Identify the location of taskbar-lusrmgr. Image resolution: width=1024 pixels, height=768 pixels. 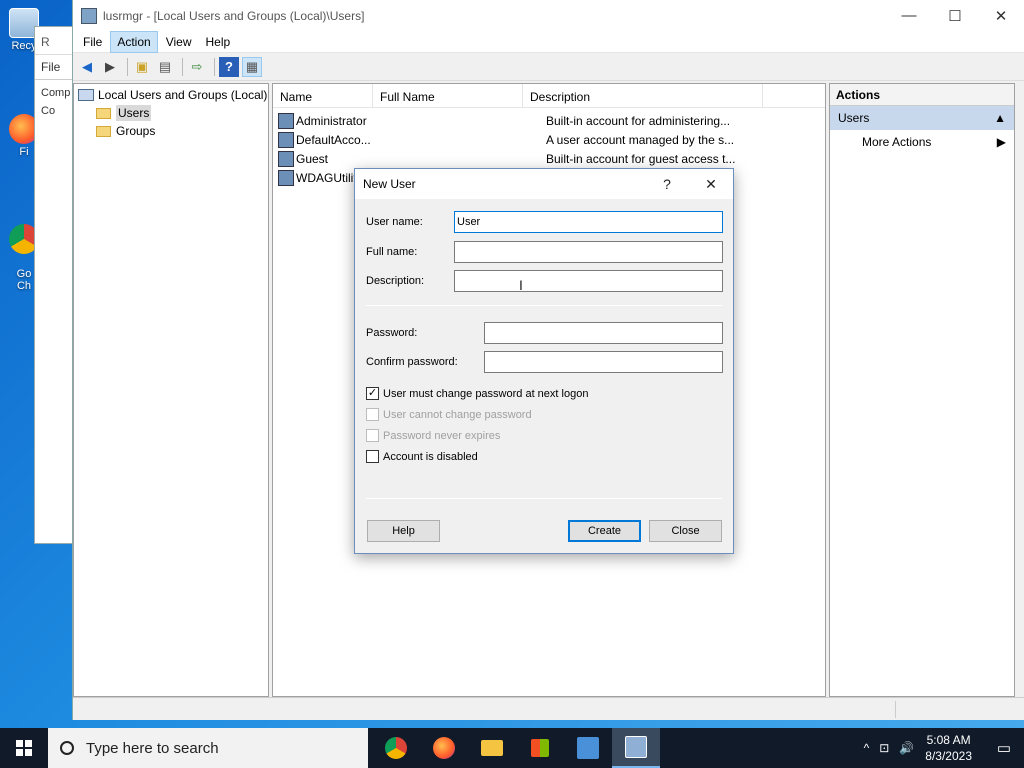
(636, 748).